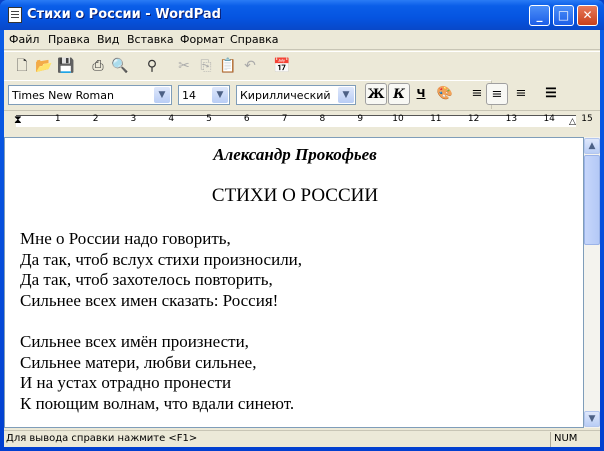 The height and width of the screenshot is (451, 604). I want to click on indent-marker-icon: ⧗, so click(18, 120).